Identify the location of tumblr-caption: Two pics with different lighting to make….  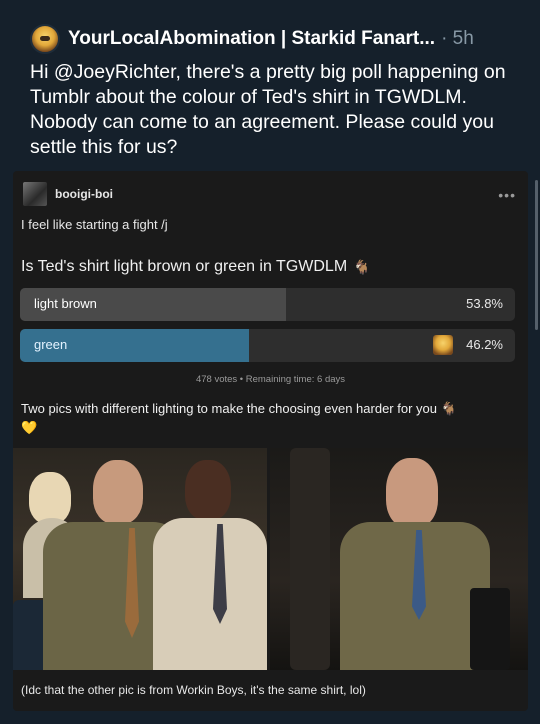
(268, 418).